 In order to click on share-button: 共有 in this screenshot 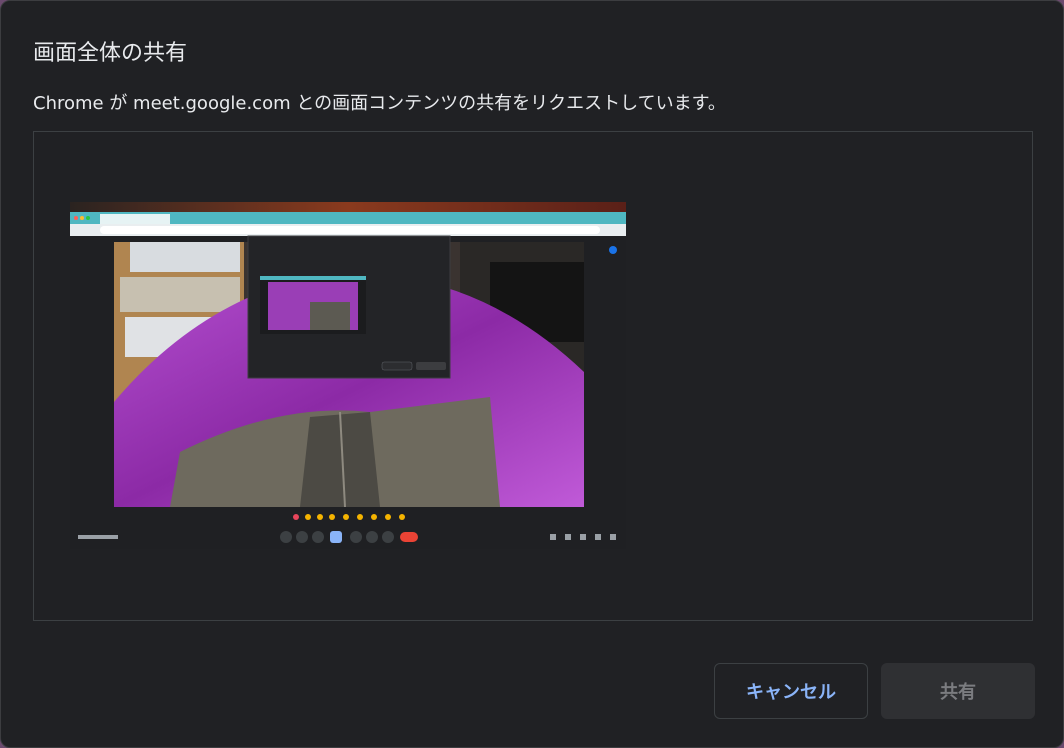, I will do `click(958, 691)`.